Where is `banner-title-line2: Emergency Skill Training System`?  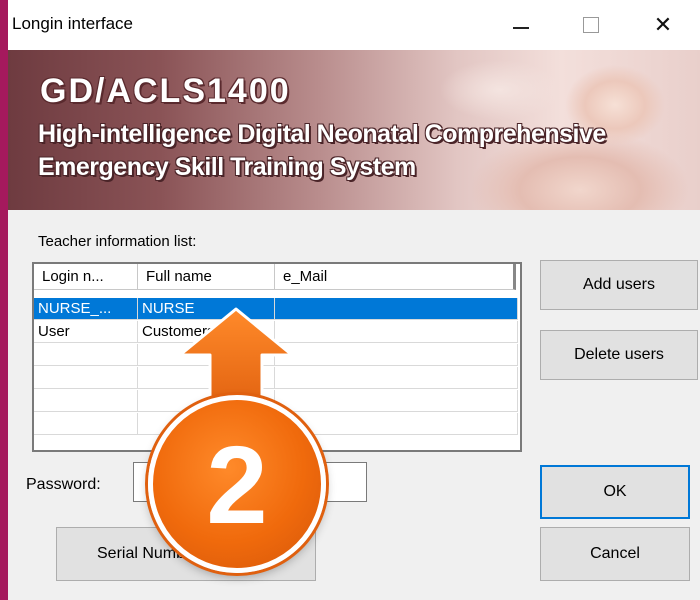
banner-title-line2: Emergency Skill Training System is located at coordinates (227, 167).